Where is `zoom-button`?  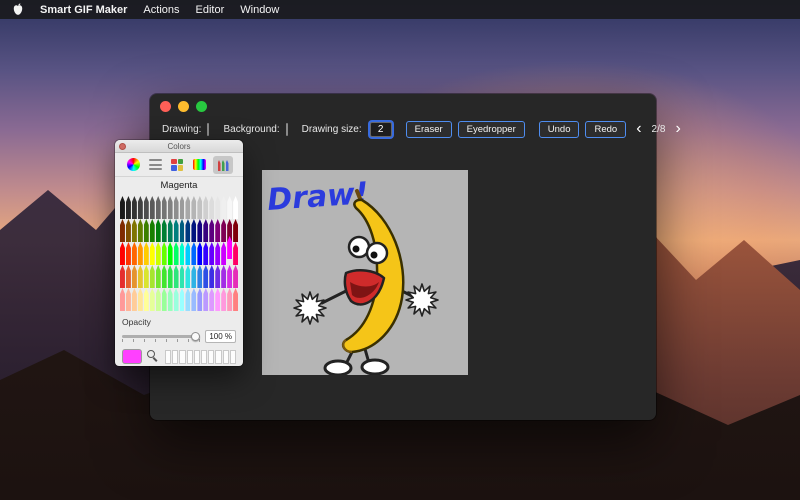
zoom-button is located at coordinates (201, 106).